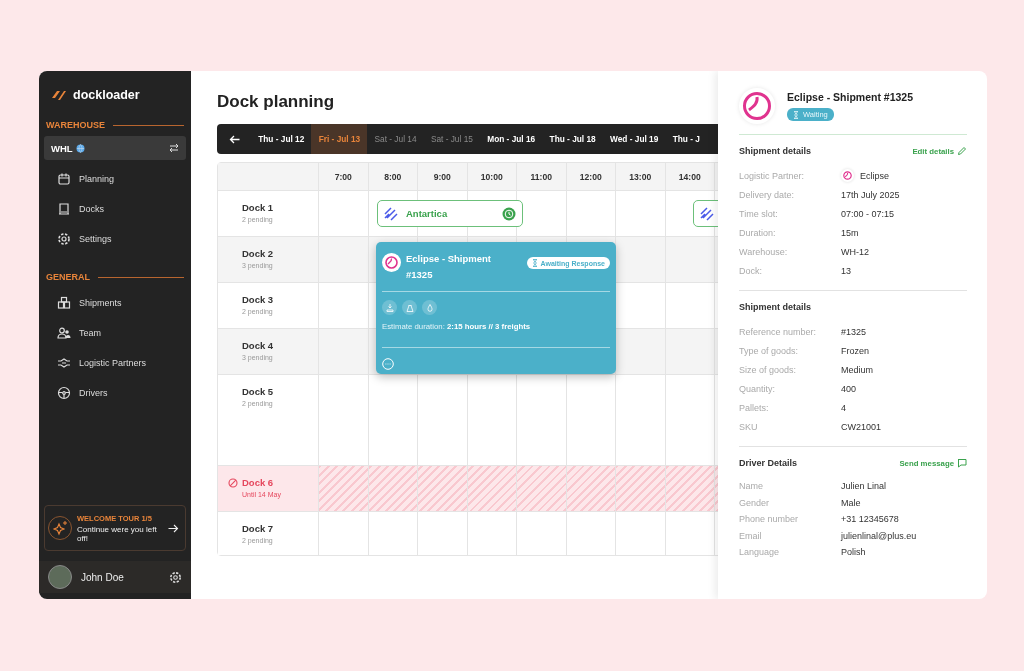 This screenshot has width=1024, height=671. Describe the element at coordinates (115, 179) in the screenshot. I see `nav-item: Planning` at that location.